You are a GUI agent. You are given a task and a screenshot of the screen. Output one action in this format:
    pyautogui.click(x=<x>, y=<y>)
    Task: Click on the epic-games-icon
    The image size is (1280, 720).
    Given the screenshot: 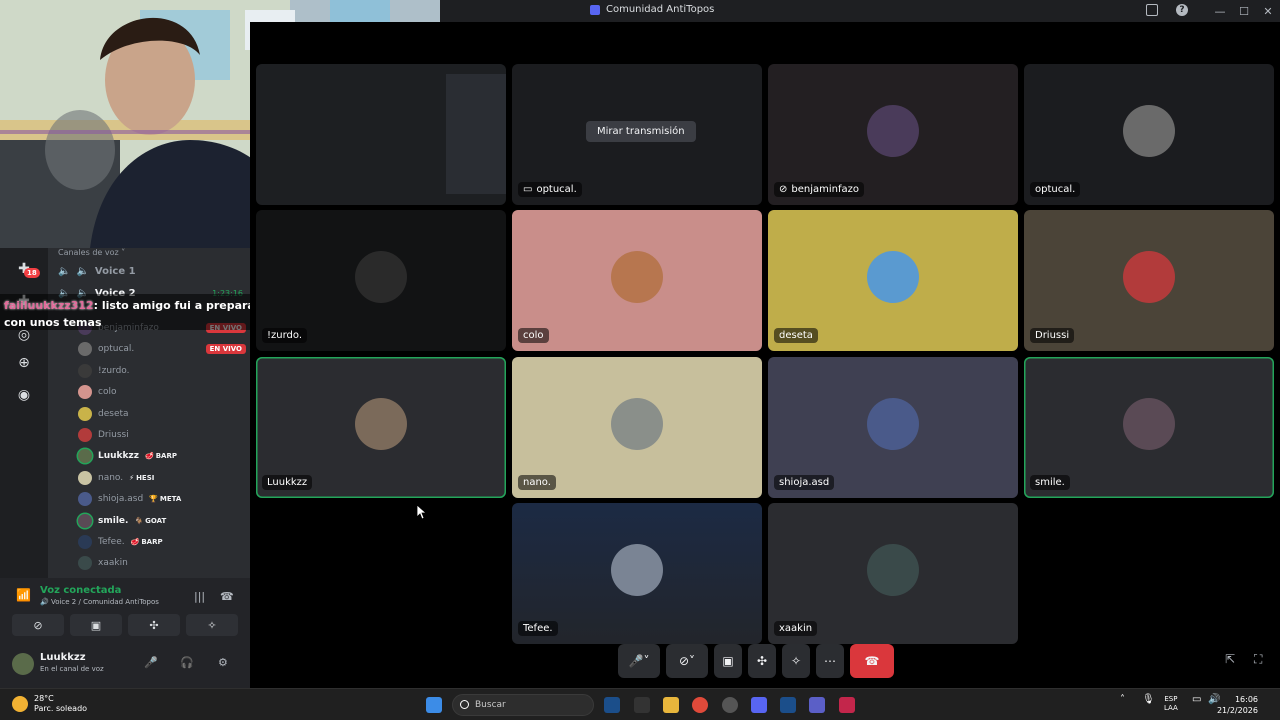 What is the action you would take?
    pyautogui.click(x=642, y=705)
    